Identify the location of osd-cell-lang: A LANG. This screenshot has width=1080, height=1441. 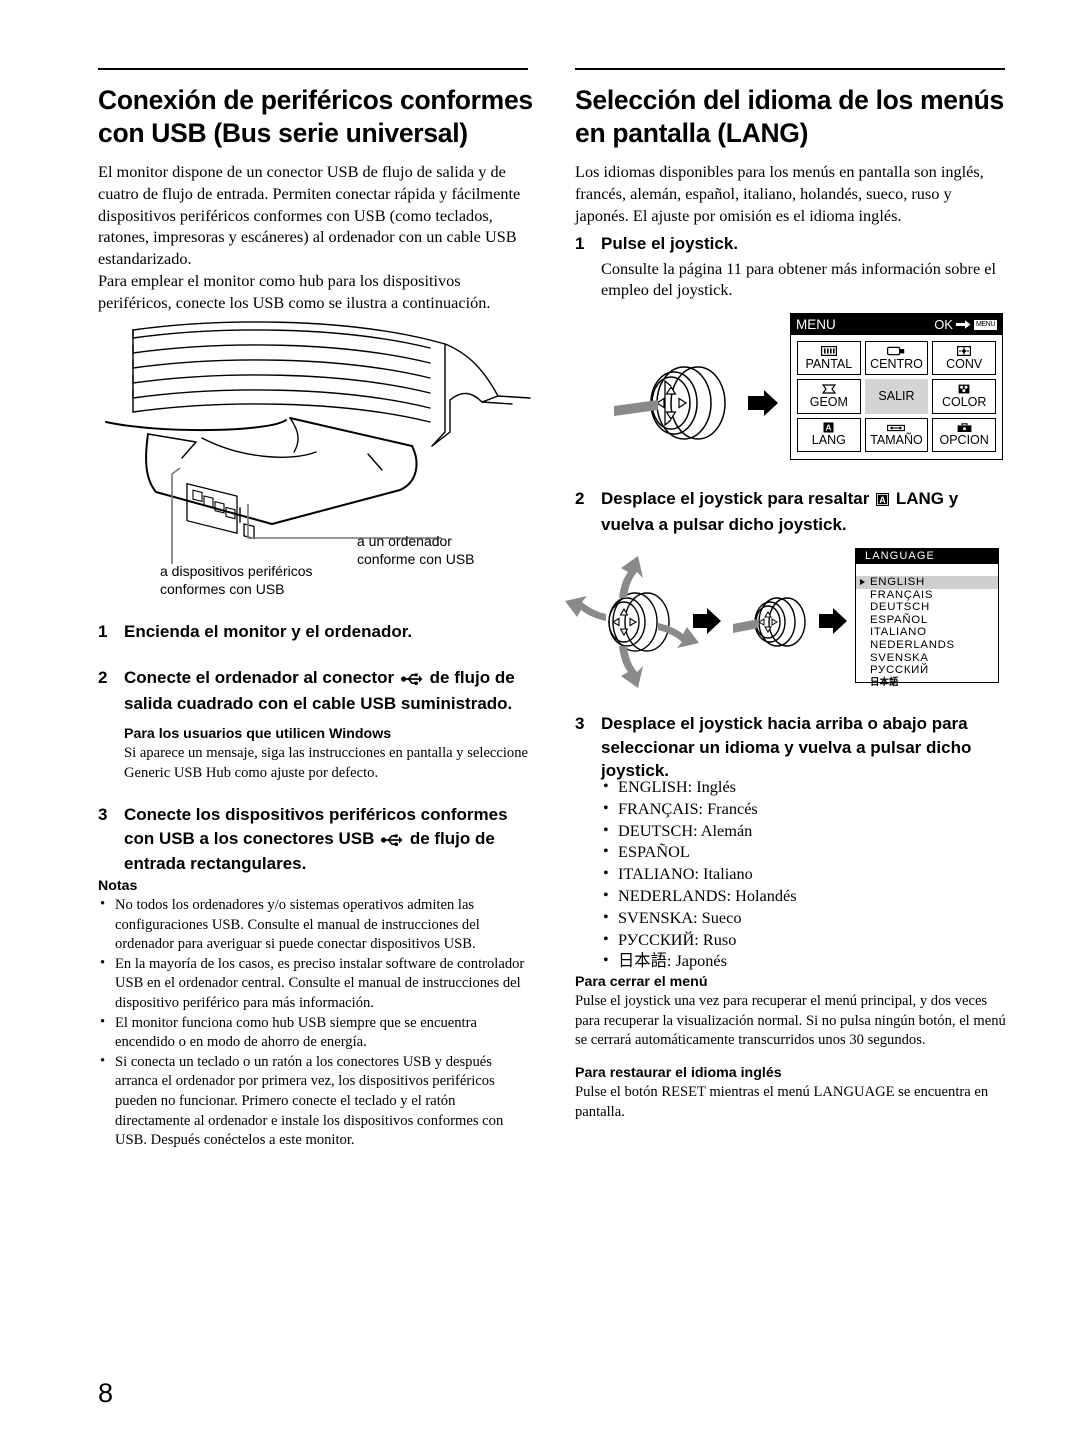
(829, 434).